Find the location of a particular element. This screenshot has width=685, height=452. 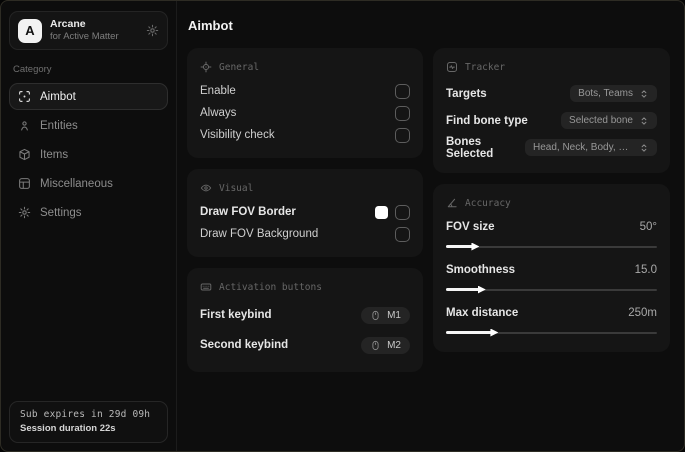

keybind-value: M2 is located at coordinates (394, 345).